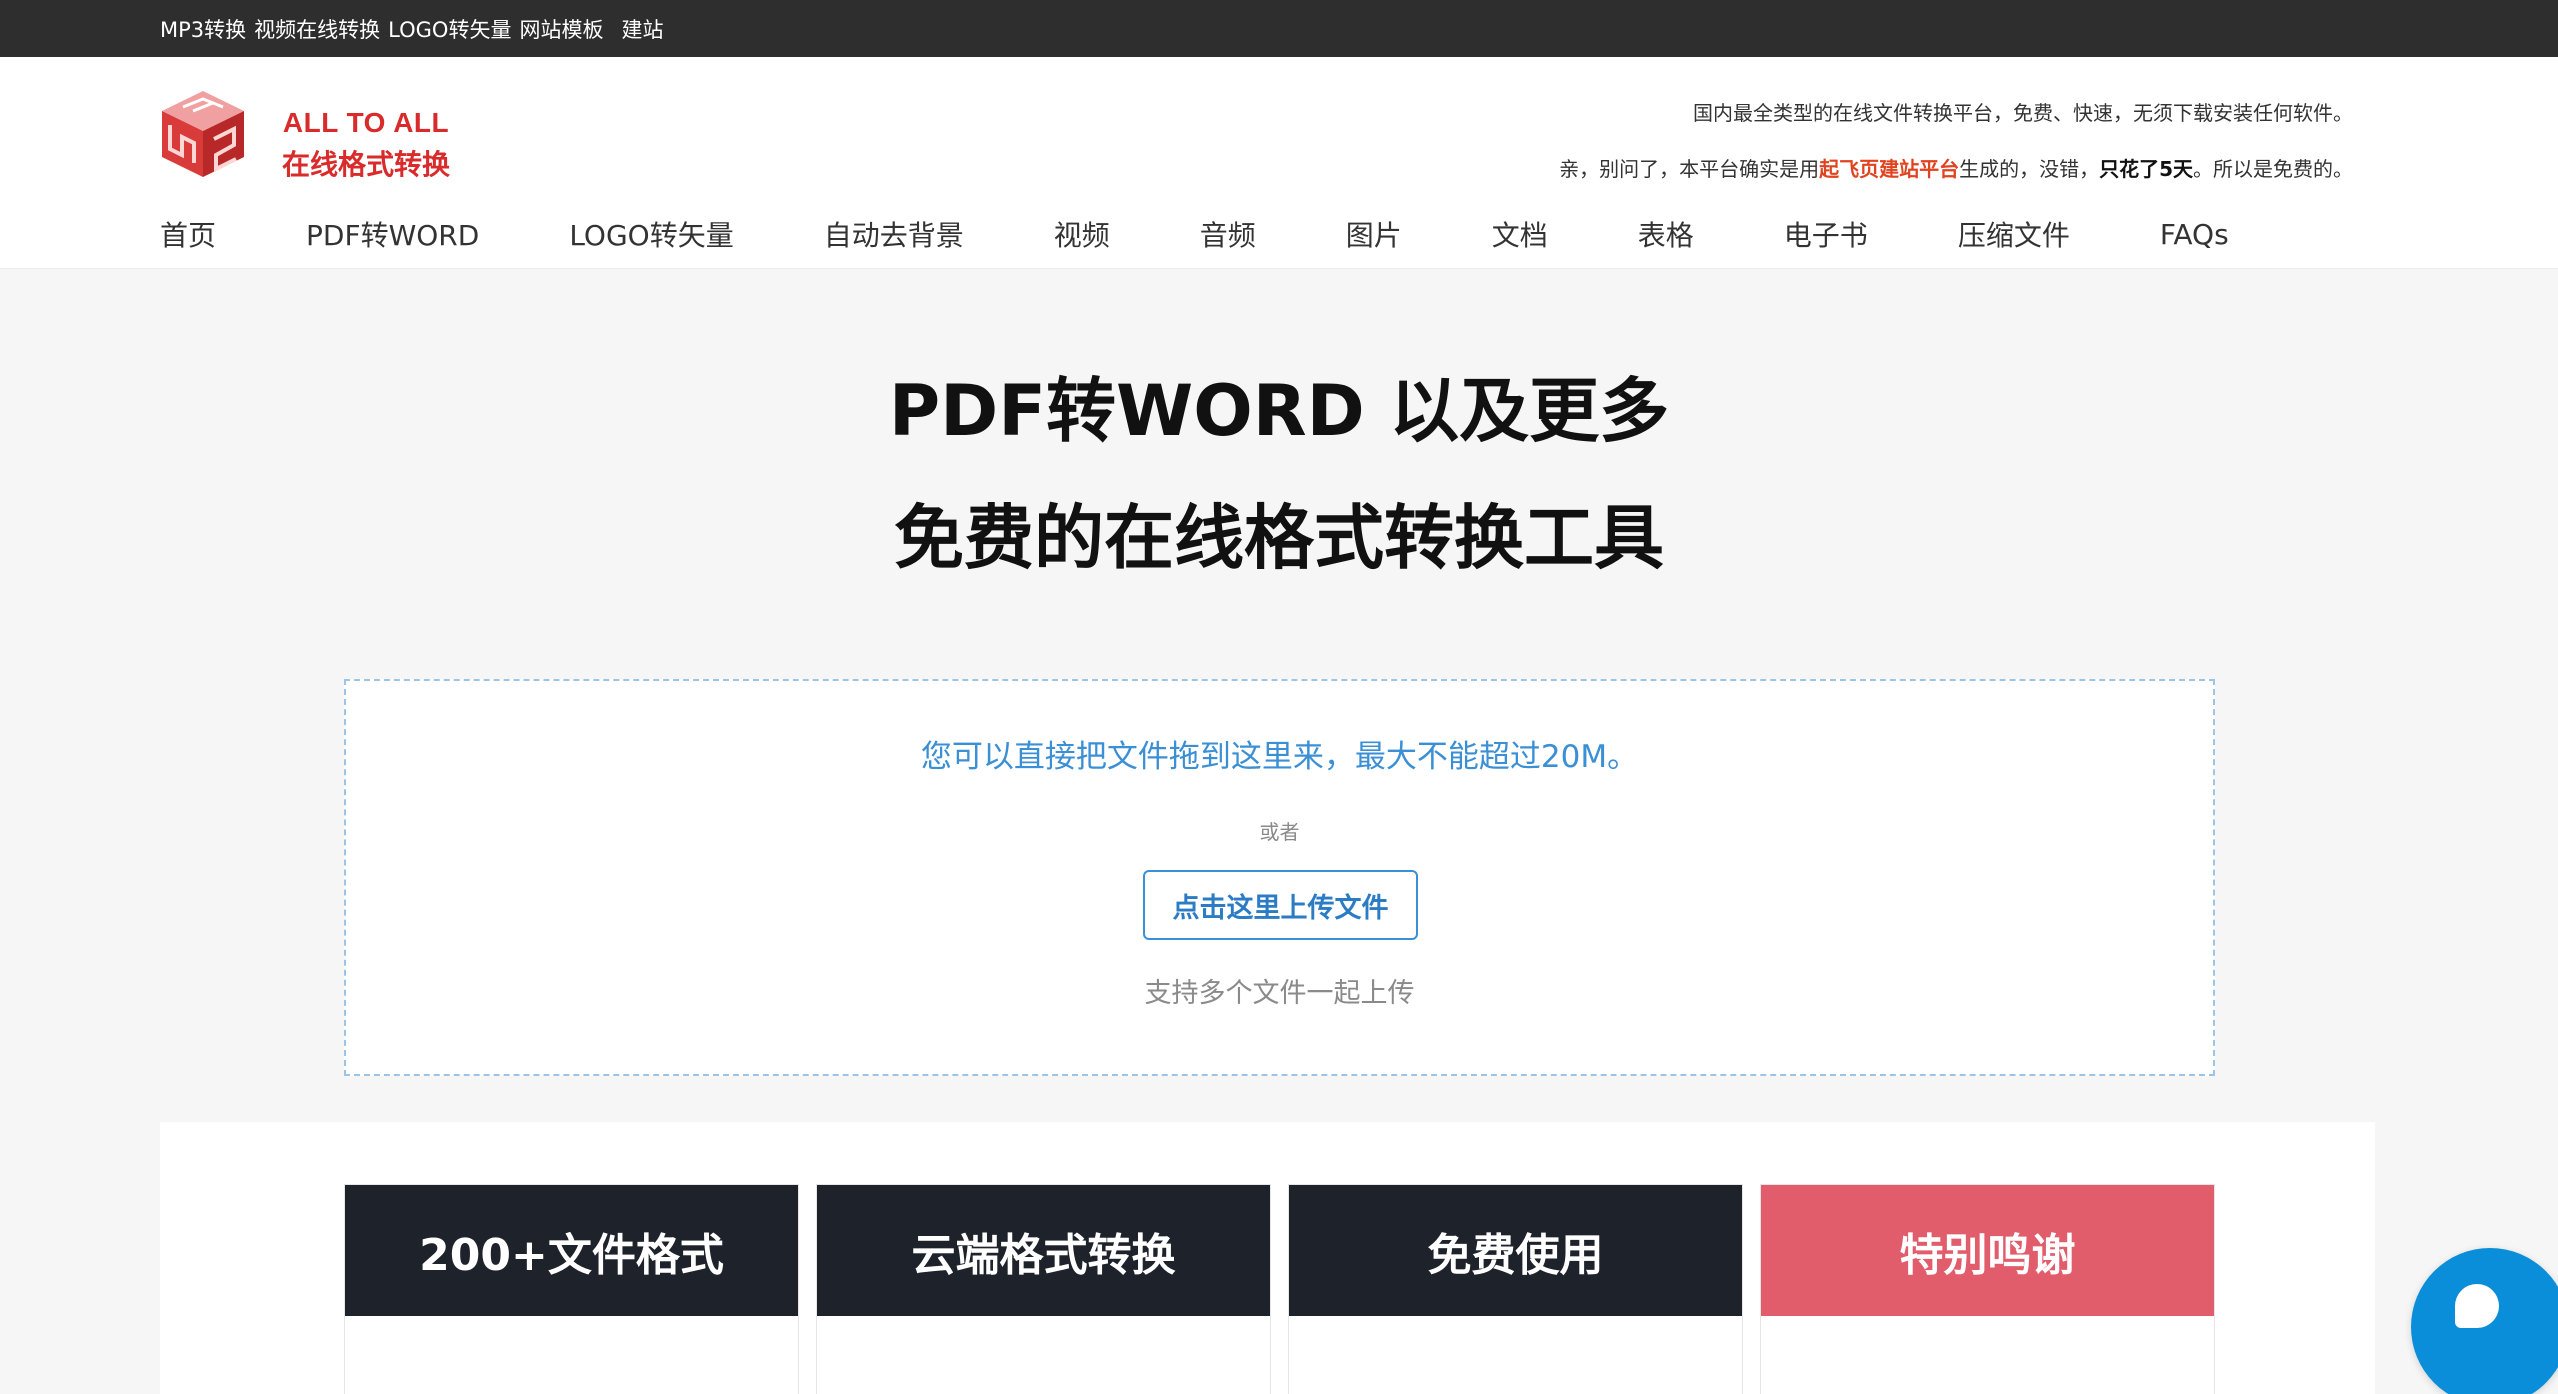  What do you see at coordinates (366, 145) in the screenshot?
I see `logo-text: ALL TO ALL 在线格式转换` at bounding box center [366, 145].